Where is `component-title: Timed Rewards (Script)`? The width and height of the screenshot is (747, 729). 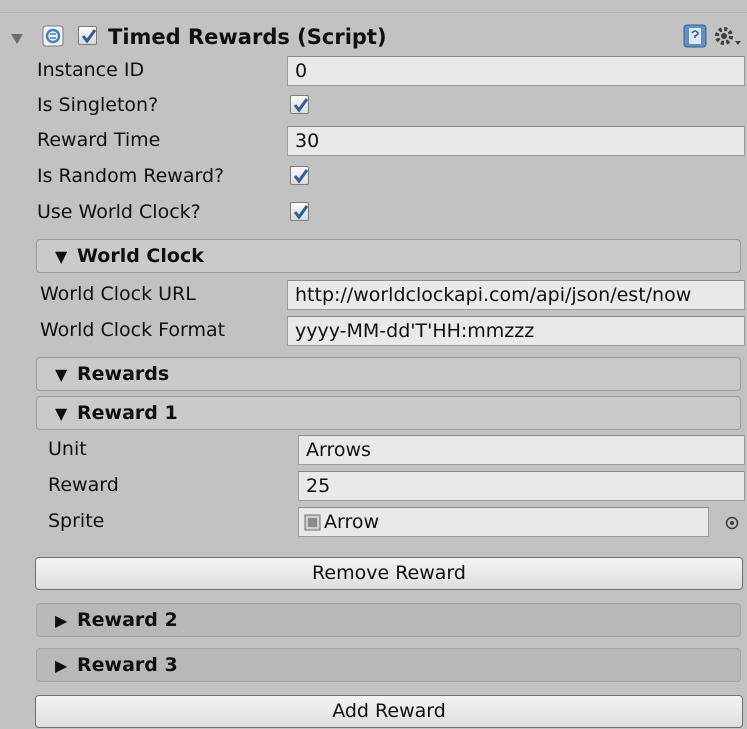 component-title: Timed Rewards (Script) is located at coordinates (247, 37).